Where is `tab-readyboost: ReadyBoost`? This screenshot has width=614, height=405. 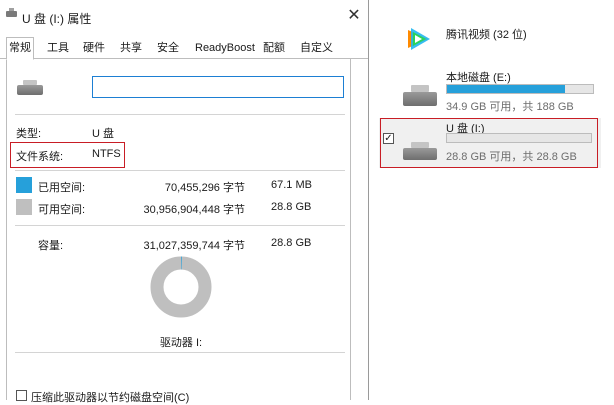
tab-readyboost: ReadyBoost is located at coordinates (225, 48).